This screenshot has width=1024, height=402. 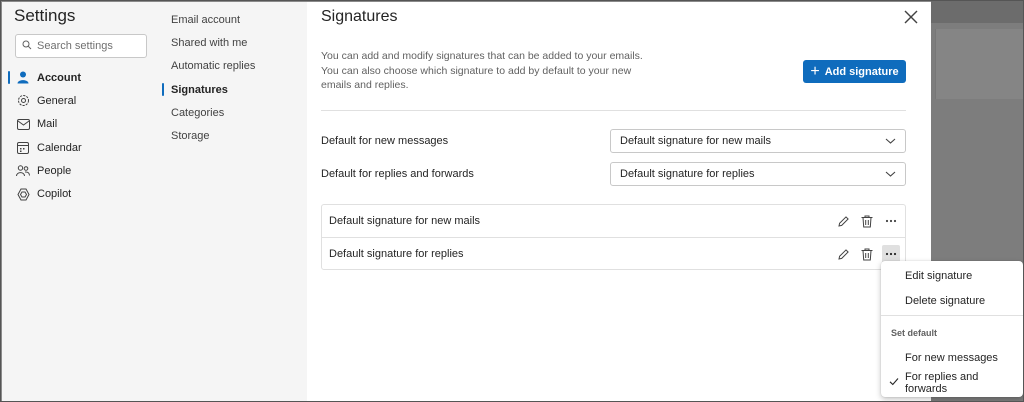 What do you see at coordinates (396, 253) in the screenshot?
I see `signature-name: Default signature for replies` at bounding box center [396, 253].